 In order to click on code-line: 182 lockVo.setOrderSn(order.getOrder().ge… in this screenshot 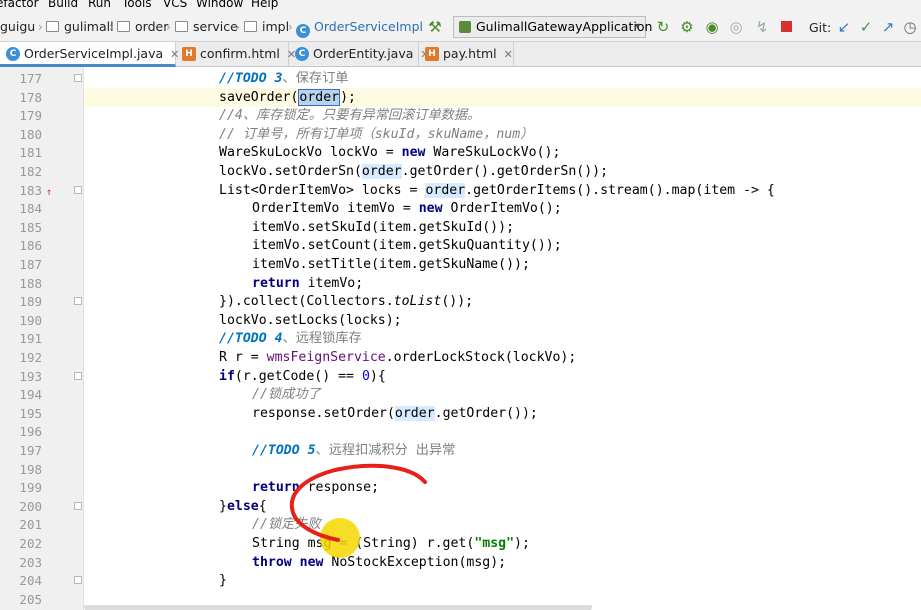, I will do `click(460, 171)`.